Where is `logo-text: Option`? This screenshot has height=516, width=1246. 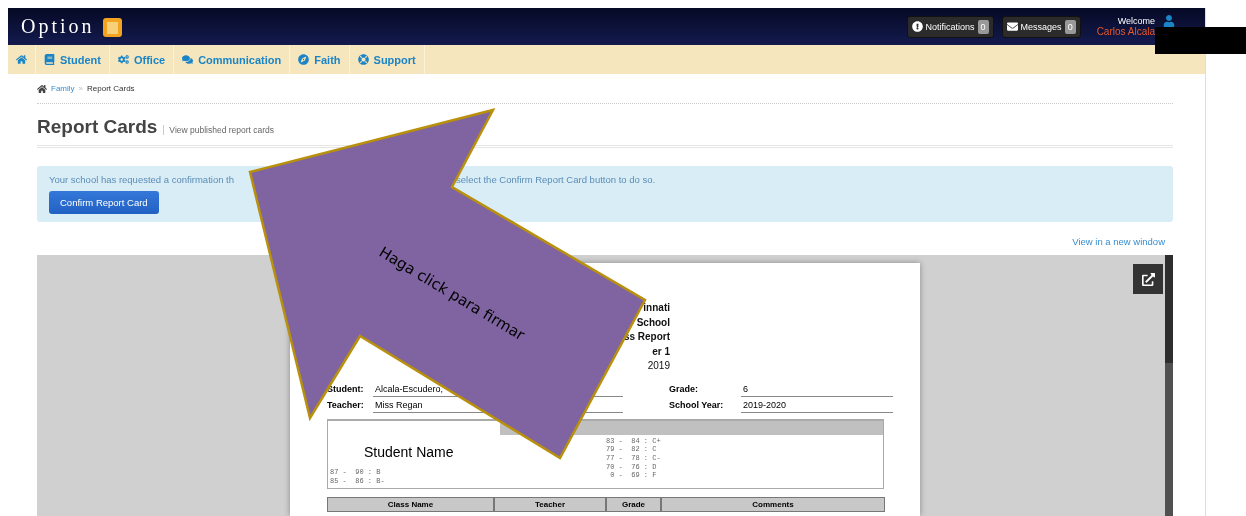 logo-text: Option is located at coordinates (58, 26).